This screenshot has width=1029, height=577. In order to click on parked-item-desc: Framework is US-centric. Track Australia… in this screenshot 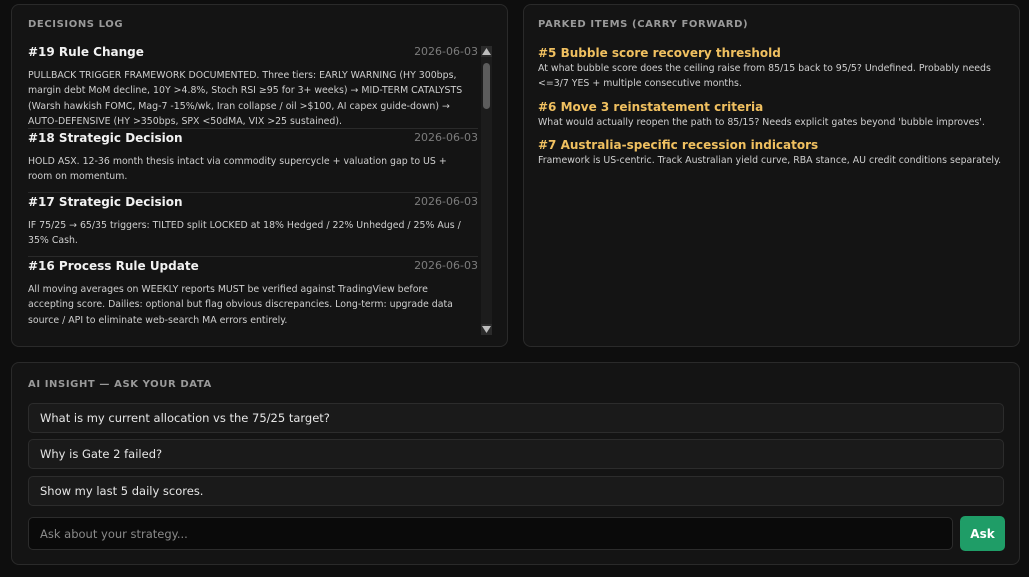, I will do `click(770, 161)`.